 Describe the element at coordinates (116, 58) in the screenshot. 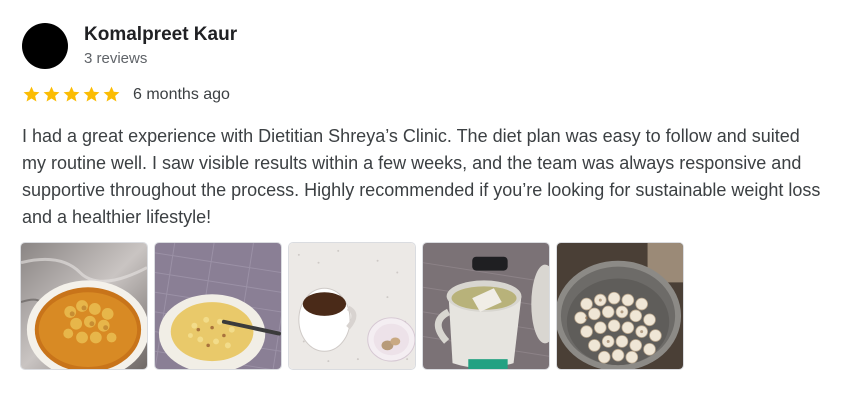

I see `review-count: 3 reviews` at that location.